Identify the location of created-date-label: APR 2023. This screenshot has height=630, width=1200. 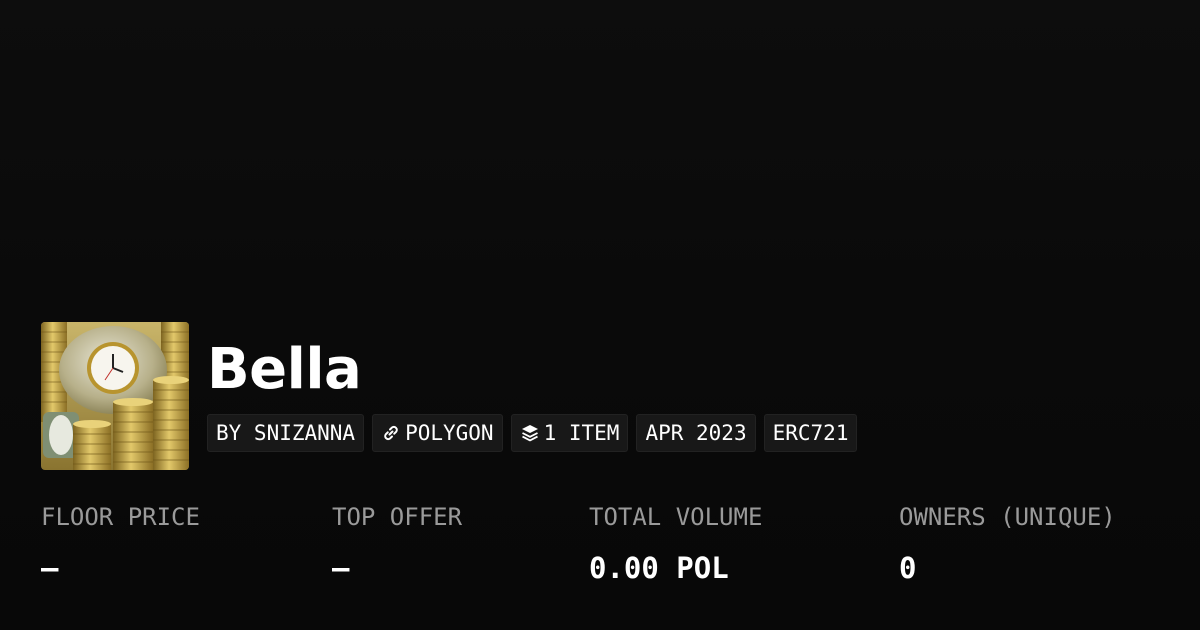
(696, 433).